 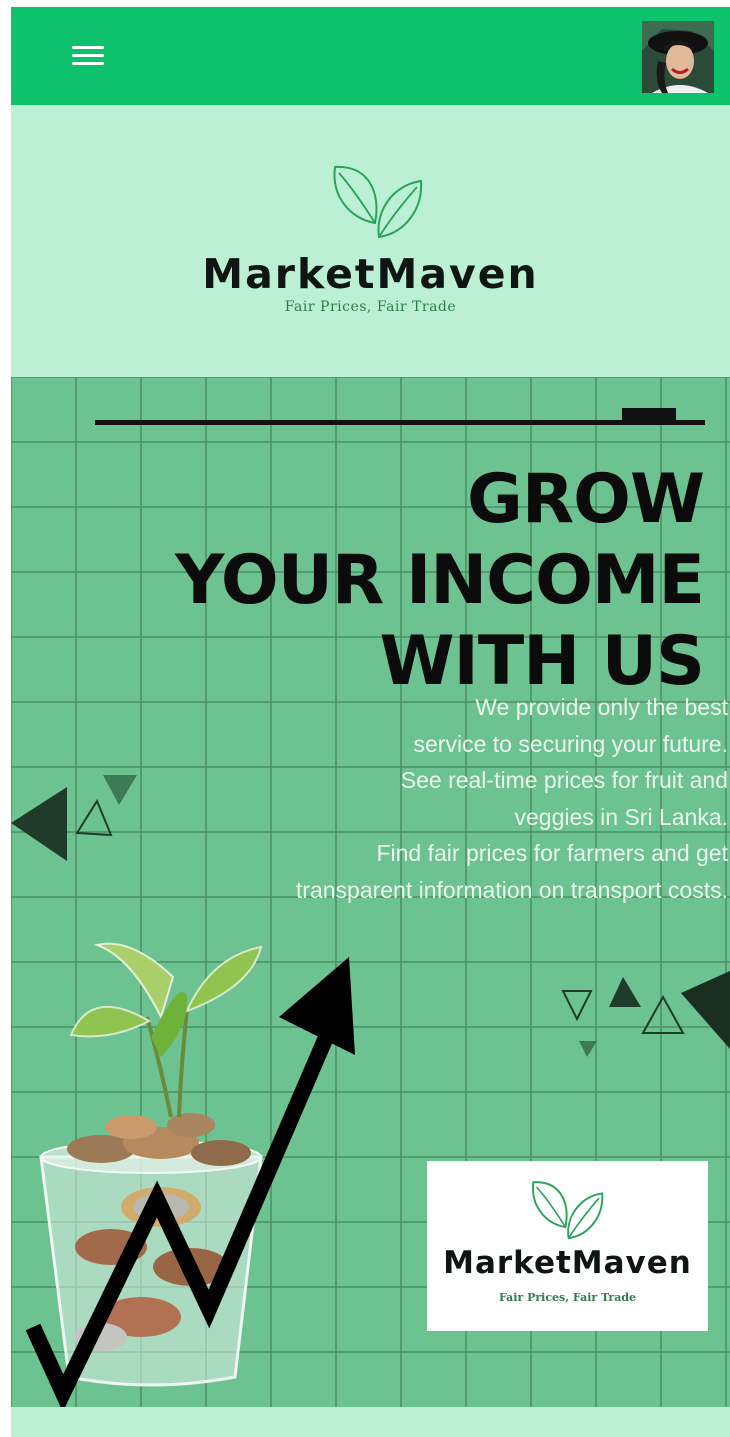 I want to click on headline-line: YOUR INCOME, so click(x=440, y=580).